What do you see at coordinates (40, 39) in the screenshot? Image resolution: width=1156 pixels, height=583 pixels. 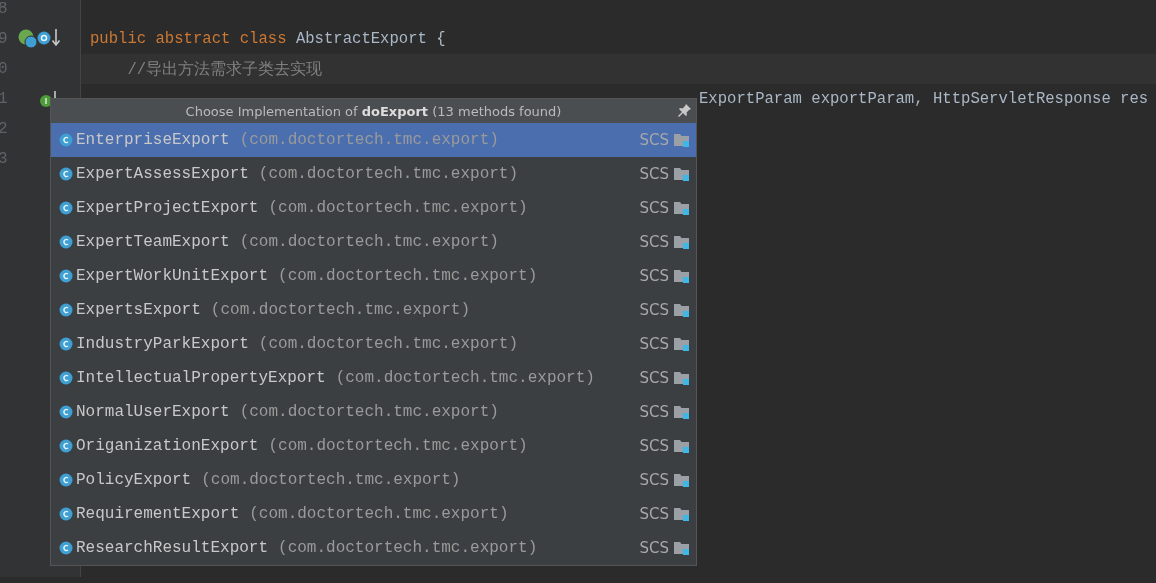 I see `override-marker-icon` at bounding box center [40, 39].